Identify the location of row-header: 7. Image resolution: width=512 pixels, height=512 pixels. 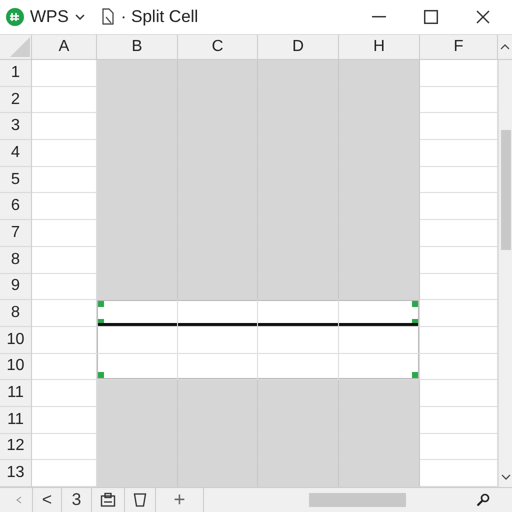
(16, 233).